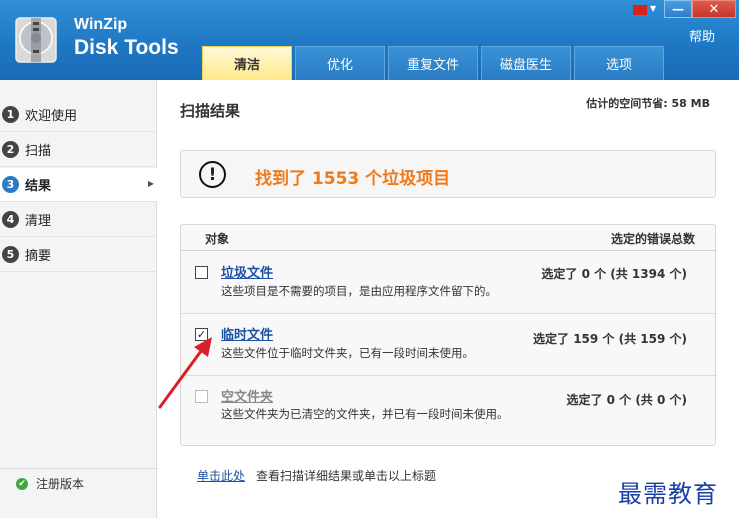  I want to click on winzip-disk-logo-icon, so click(36, 40).